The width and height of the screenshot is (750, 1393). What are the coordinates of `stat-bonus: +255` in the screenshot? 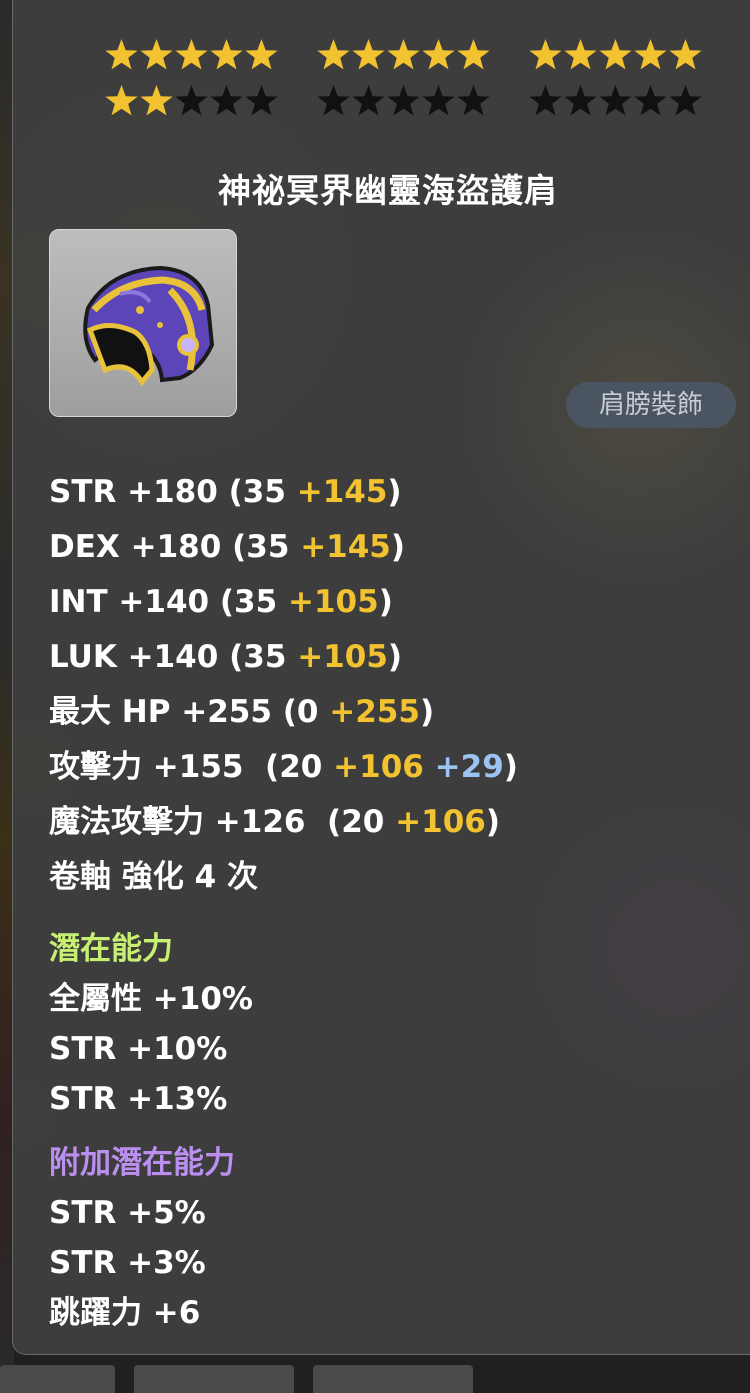 It's located at (374, 712).